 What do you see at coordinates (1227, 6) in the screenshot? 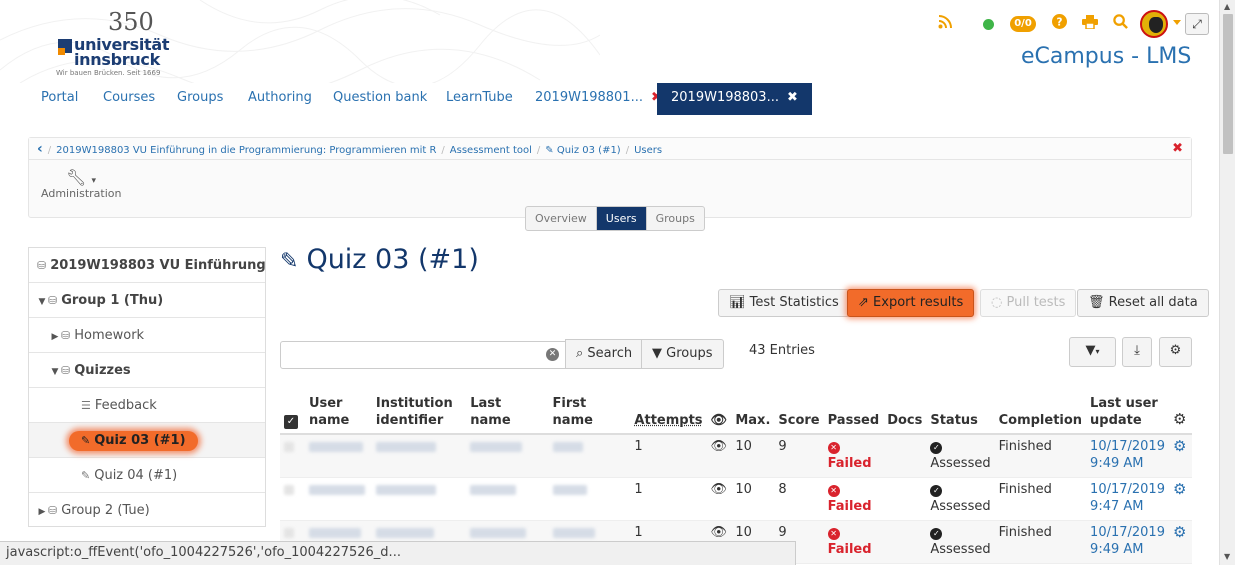
I see `scroll-up-arrow: ▲` at bounding box center [1227, 6].